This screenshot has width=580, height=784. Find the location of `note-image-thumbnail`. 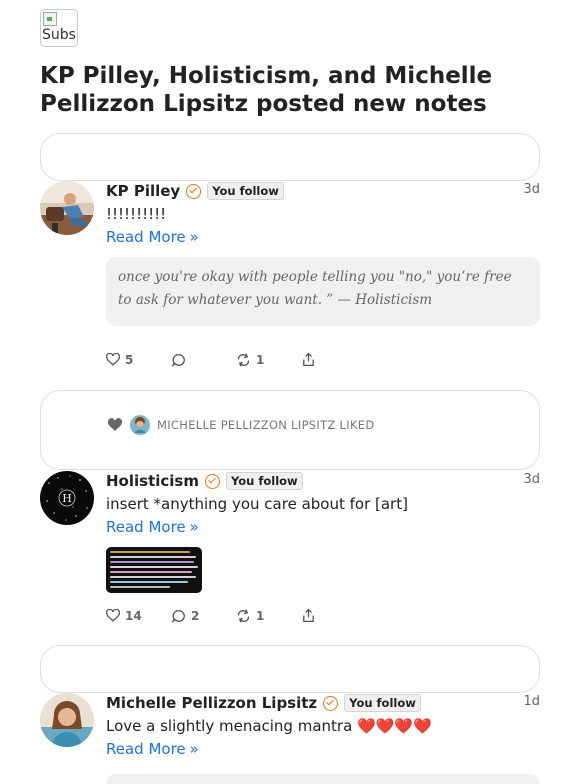

note-image-thumbnail is located at coordinates (154, 570).